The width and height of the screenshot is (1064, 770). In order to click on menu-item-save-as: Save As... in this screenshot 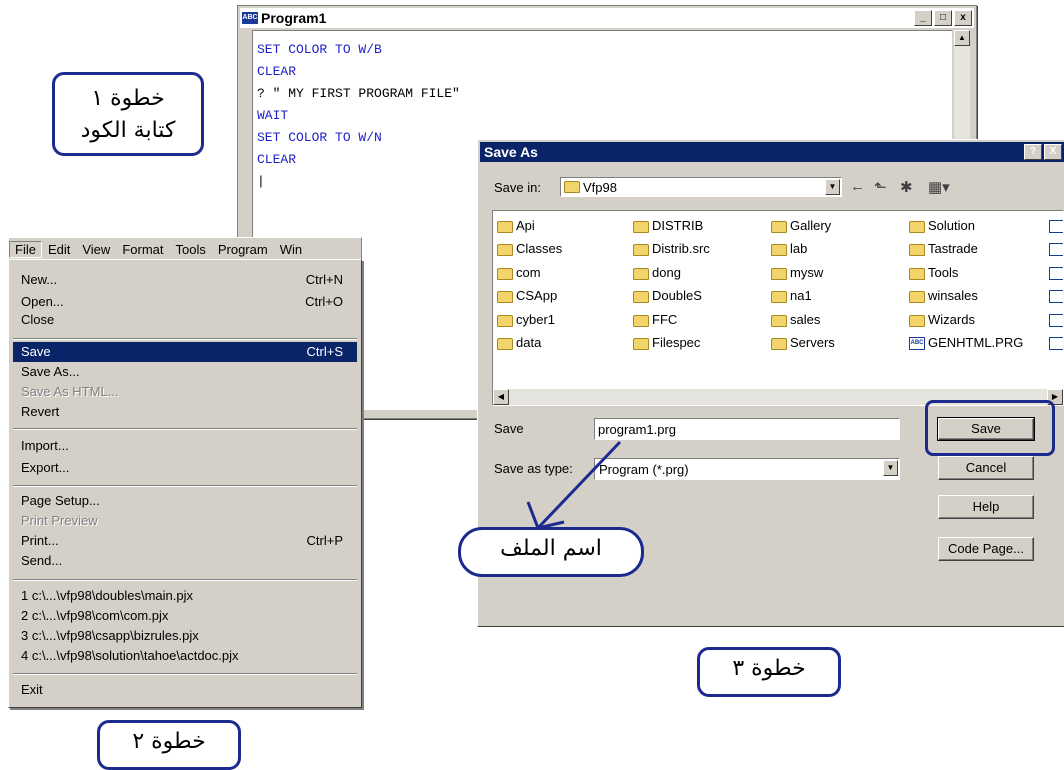, I will do `click(185, 372)`.